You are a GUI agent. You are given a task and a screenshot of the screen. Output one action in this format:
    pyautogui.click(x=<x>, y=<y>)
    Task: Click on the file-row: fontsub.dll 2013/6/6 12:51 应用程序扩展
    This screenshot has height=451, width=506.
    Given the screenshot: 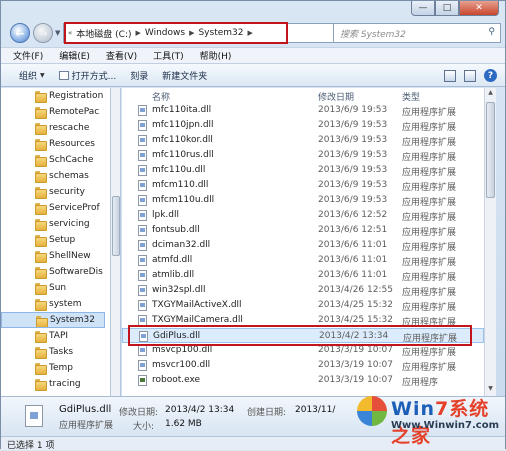 What is the action you would take?
    pyautogui.click(x=303, y=230)
    